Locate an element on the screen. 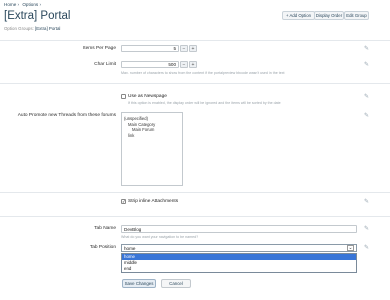 The height and width of the screenshot is (300, 390). option-groups: Option Groups: [Extra] Portal is located at coordinates (32, 28).